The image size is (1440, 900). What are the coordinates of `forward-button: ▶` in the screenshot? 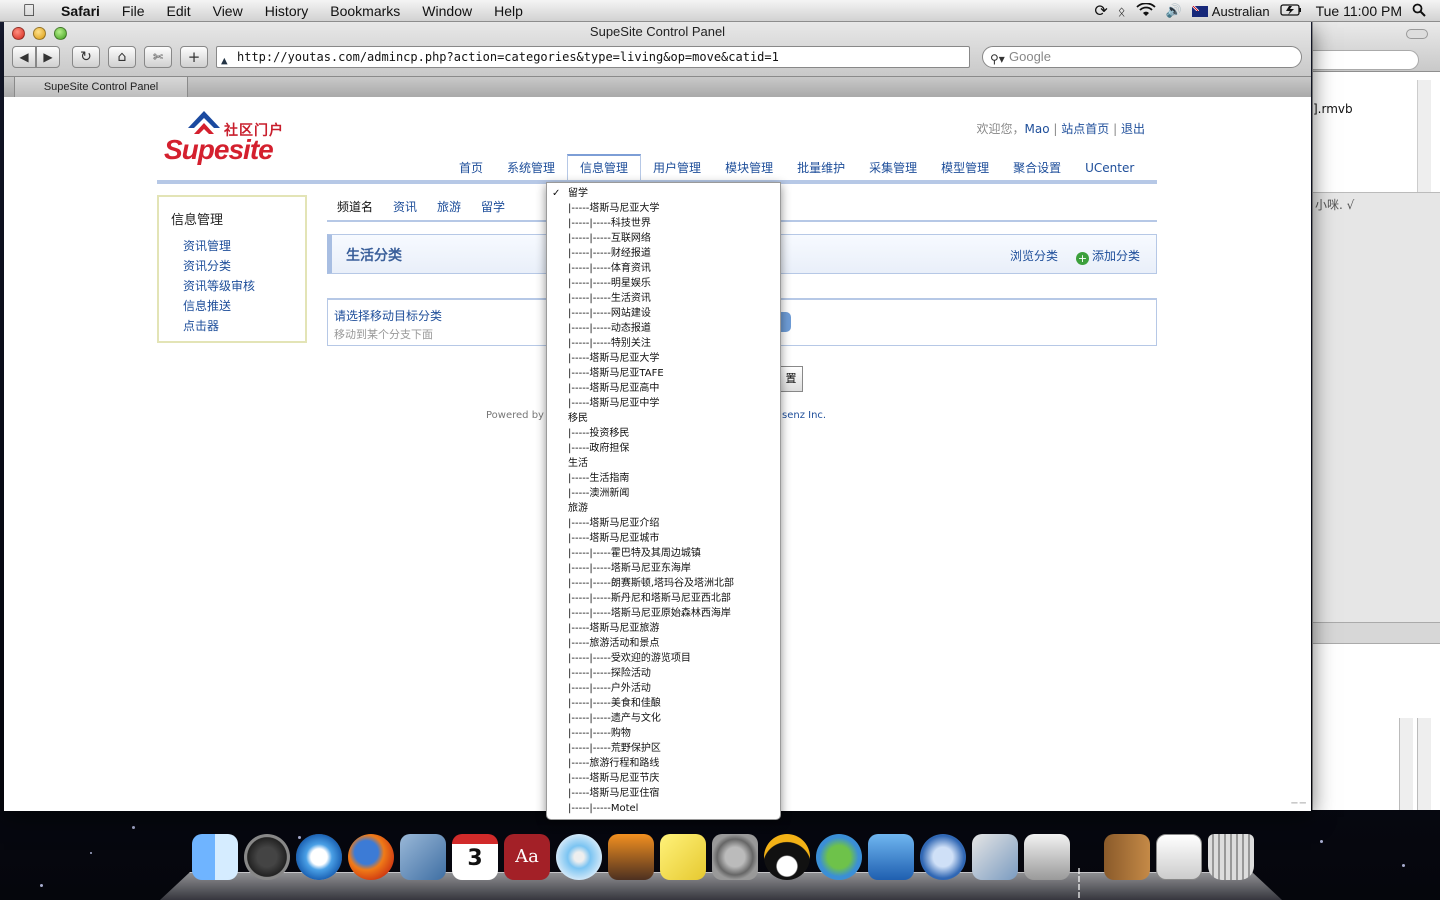 It's located at (48, 57).